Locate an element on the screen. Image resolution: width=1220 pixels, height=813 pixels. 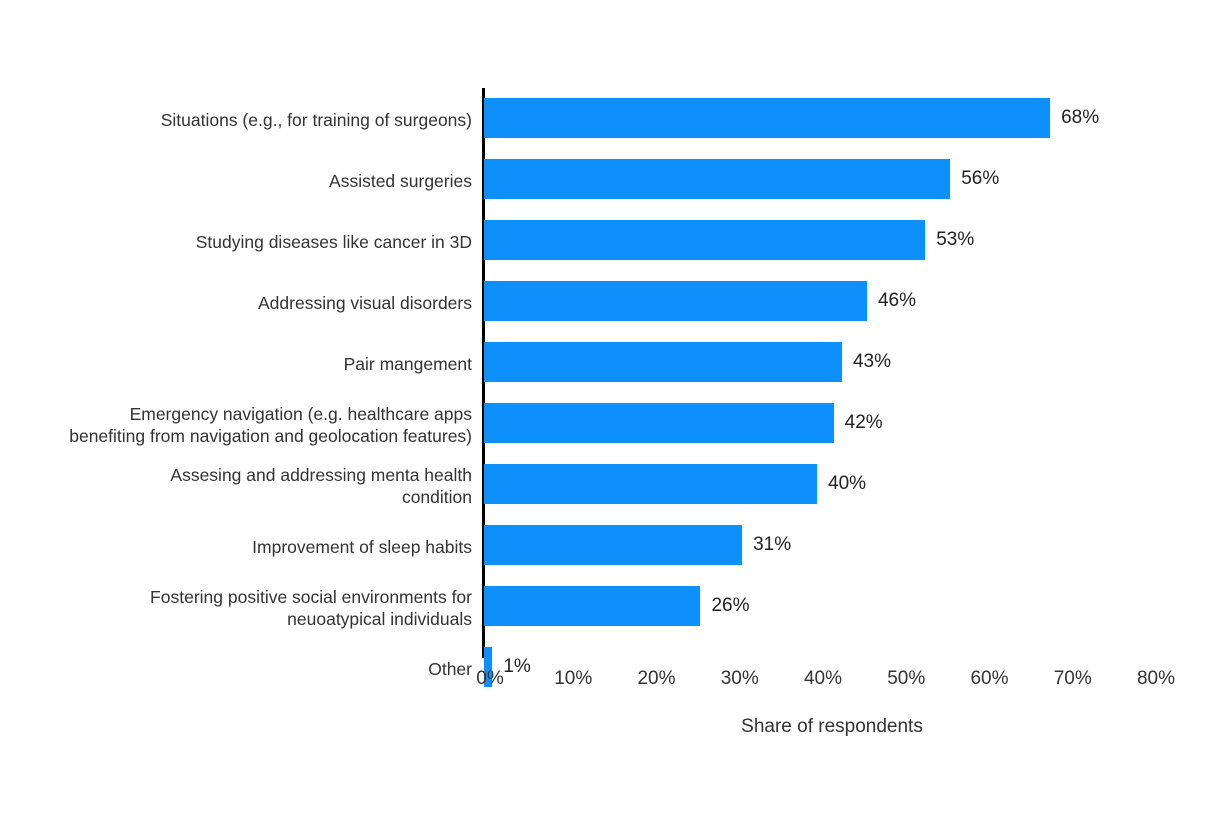
bar-row: Improvement of sleep habits 31% is located at coordinates (610, 545).